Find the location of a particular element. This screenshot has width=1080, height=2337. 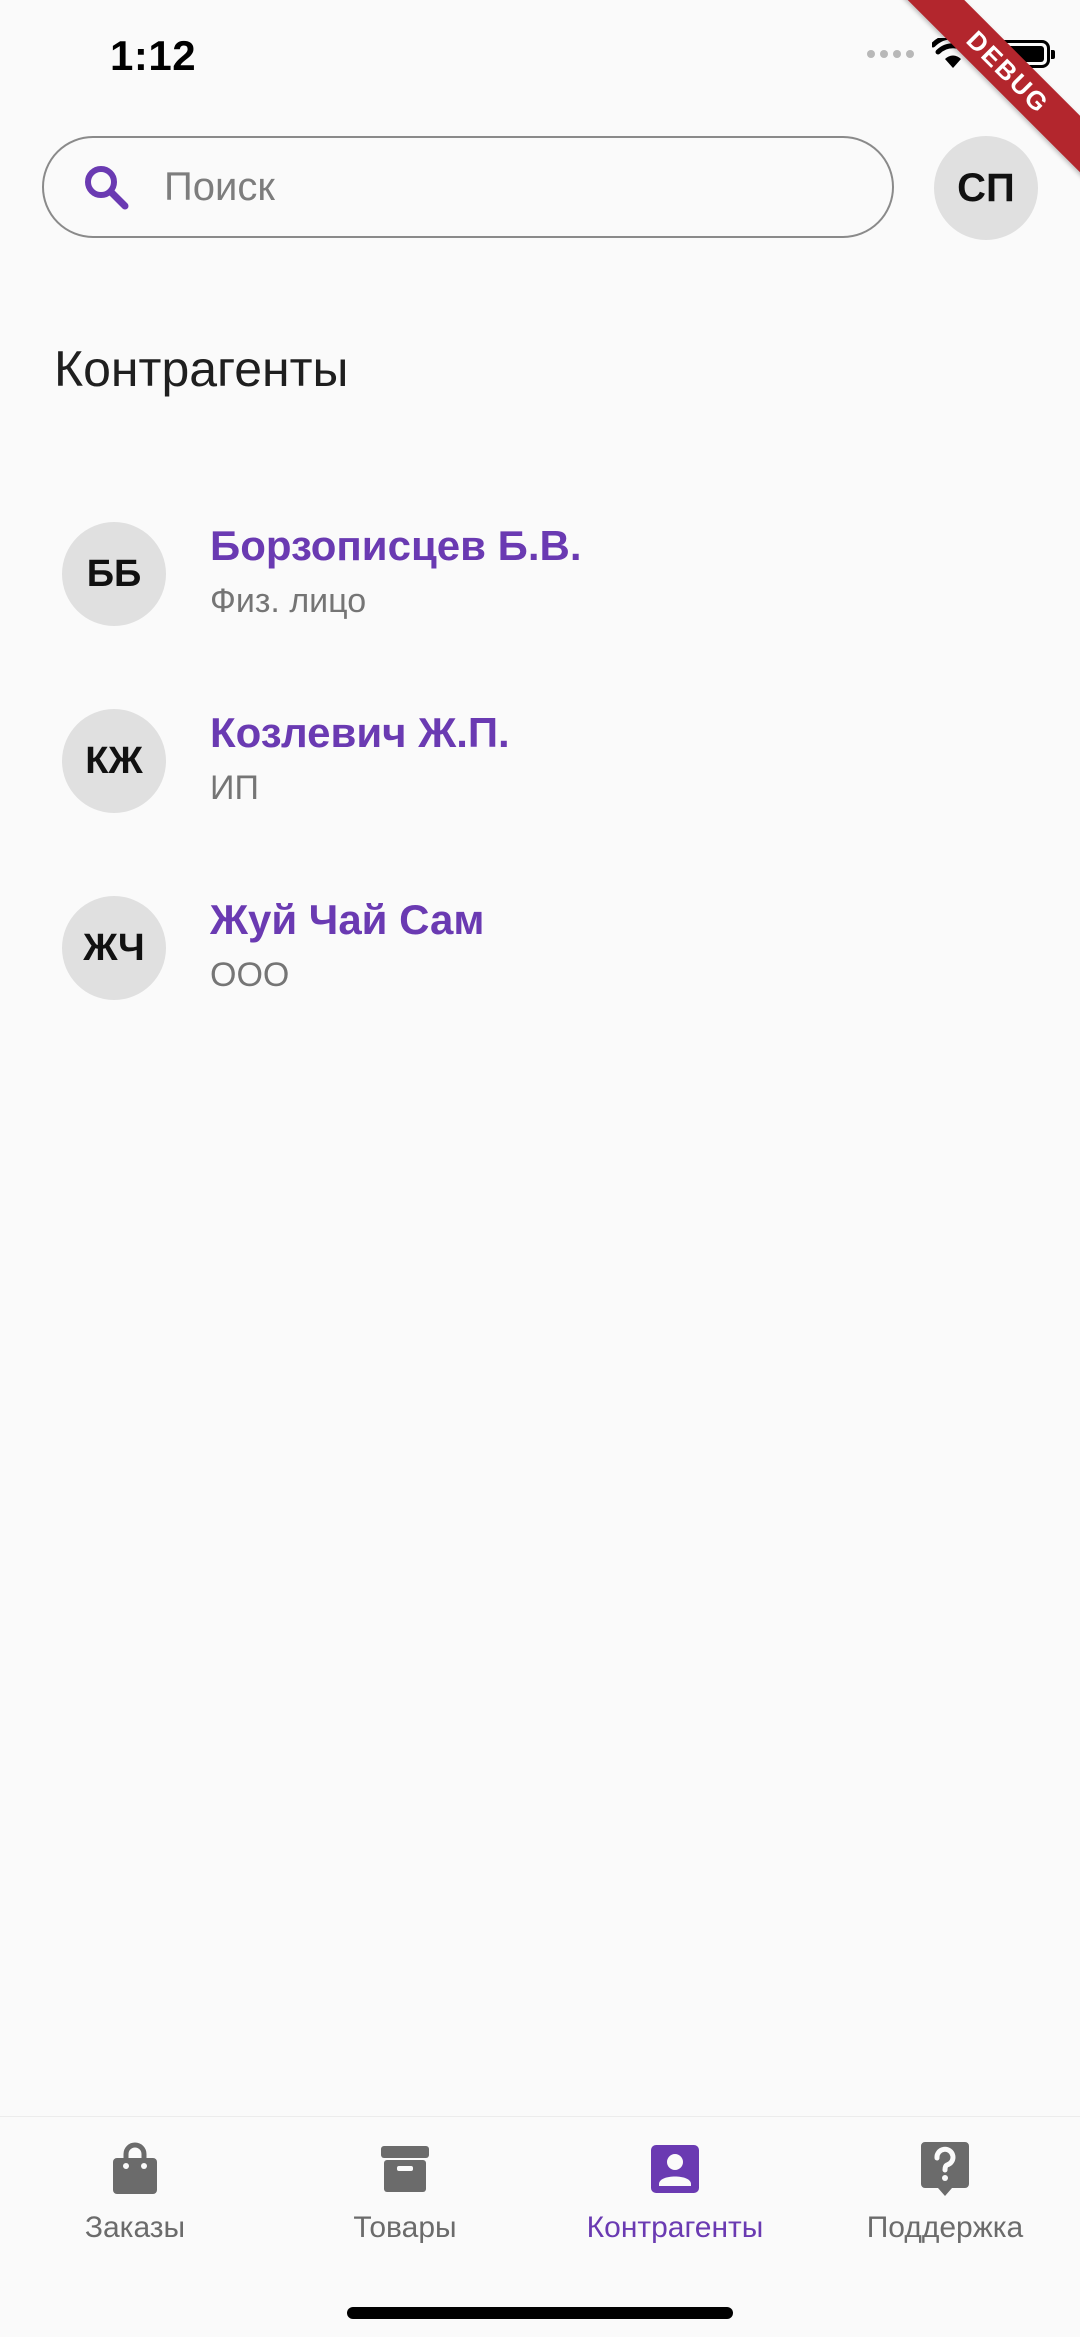

contact-avatar: КЖ is located at coordinates (114, 761).